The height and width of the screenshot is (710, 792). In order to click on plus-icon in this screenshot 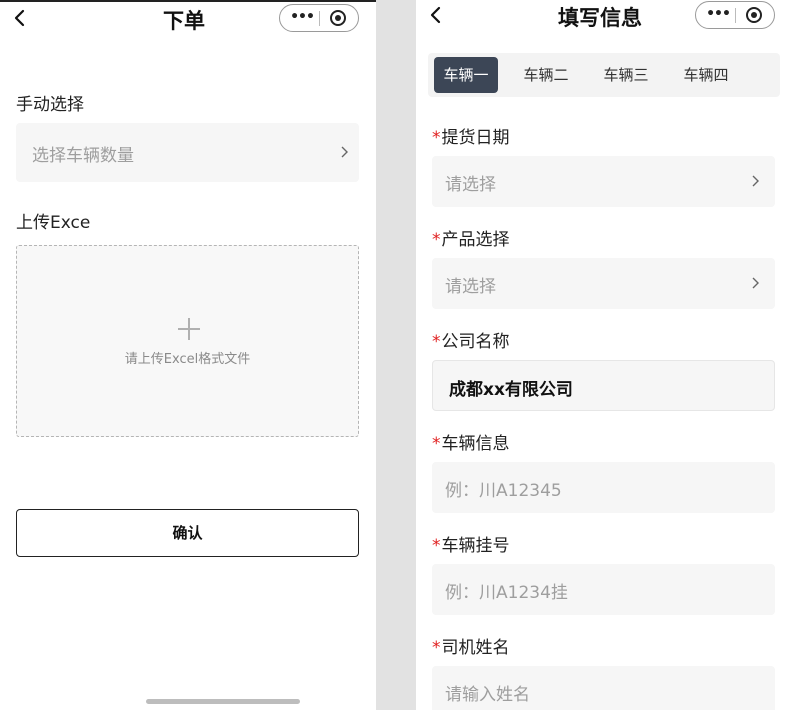, I will do `click(189, 329)`.